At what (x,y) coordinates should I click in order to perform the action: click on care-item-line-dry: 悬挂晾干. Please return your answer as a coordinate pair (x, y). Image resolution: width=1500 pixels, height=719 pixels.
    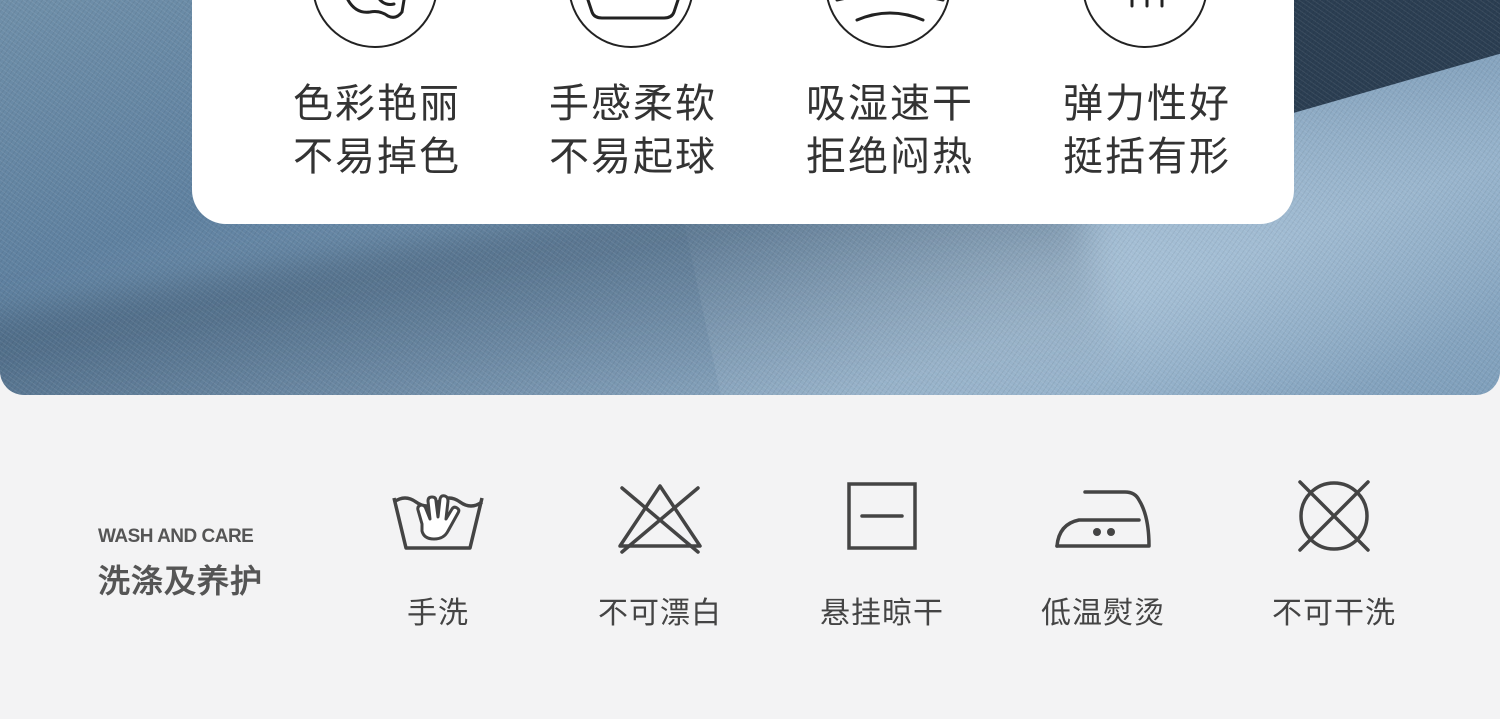
    Looking at the image, I should click on (882, 553).